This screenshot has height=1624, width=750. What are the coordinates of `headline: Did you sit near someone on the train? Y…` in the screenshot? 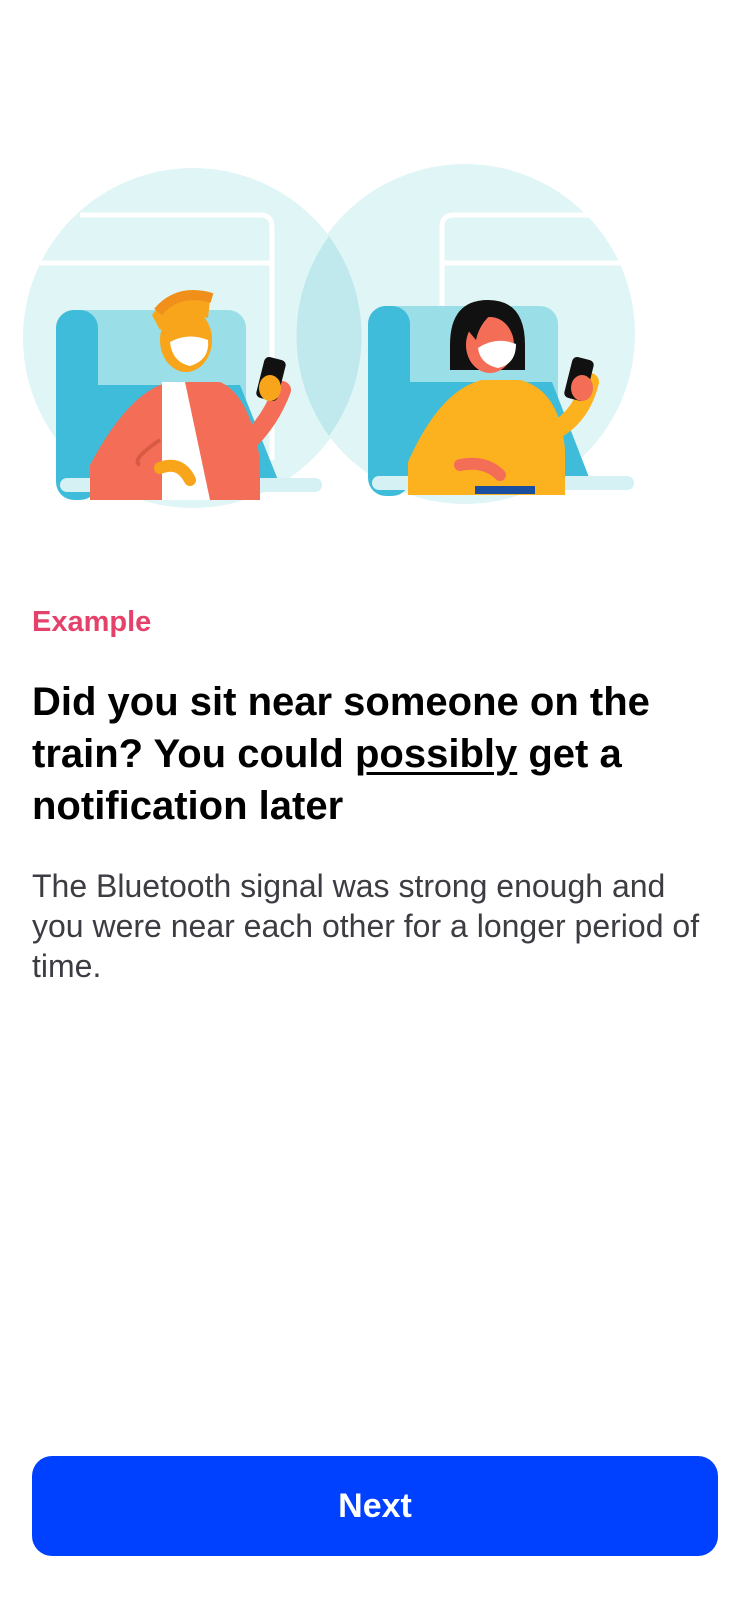 It's located at (377, 754).